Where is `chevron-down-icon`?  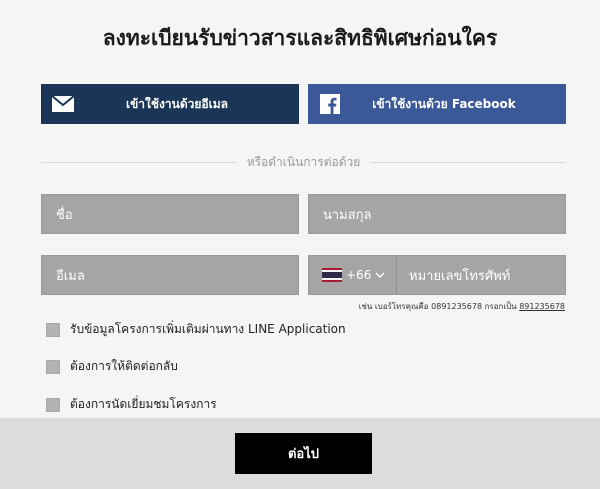 chevron-down-icon is located at coordinates (380, 275).